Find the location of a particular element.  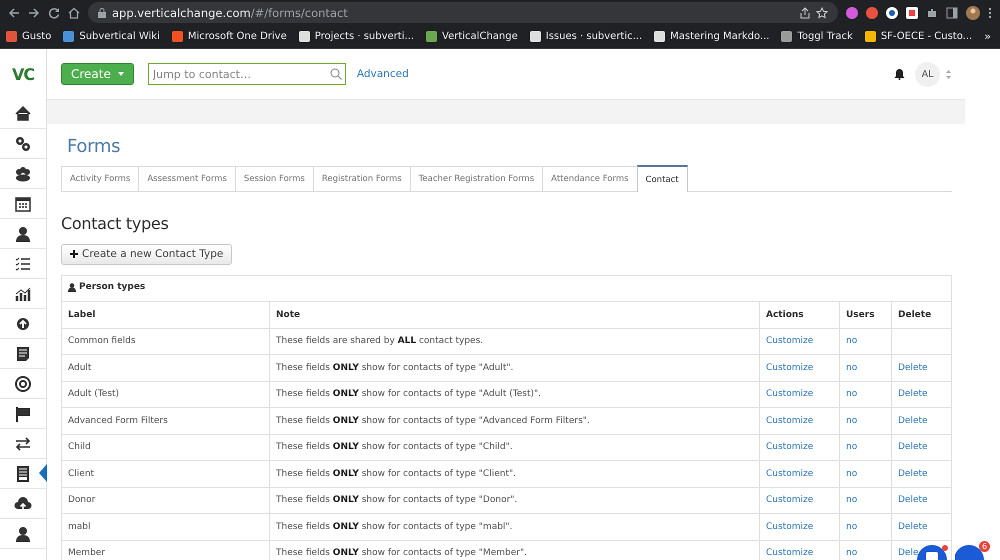

tab: Contact is located at coordinates (662, 178).